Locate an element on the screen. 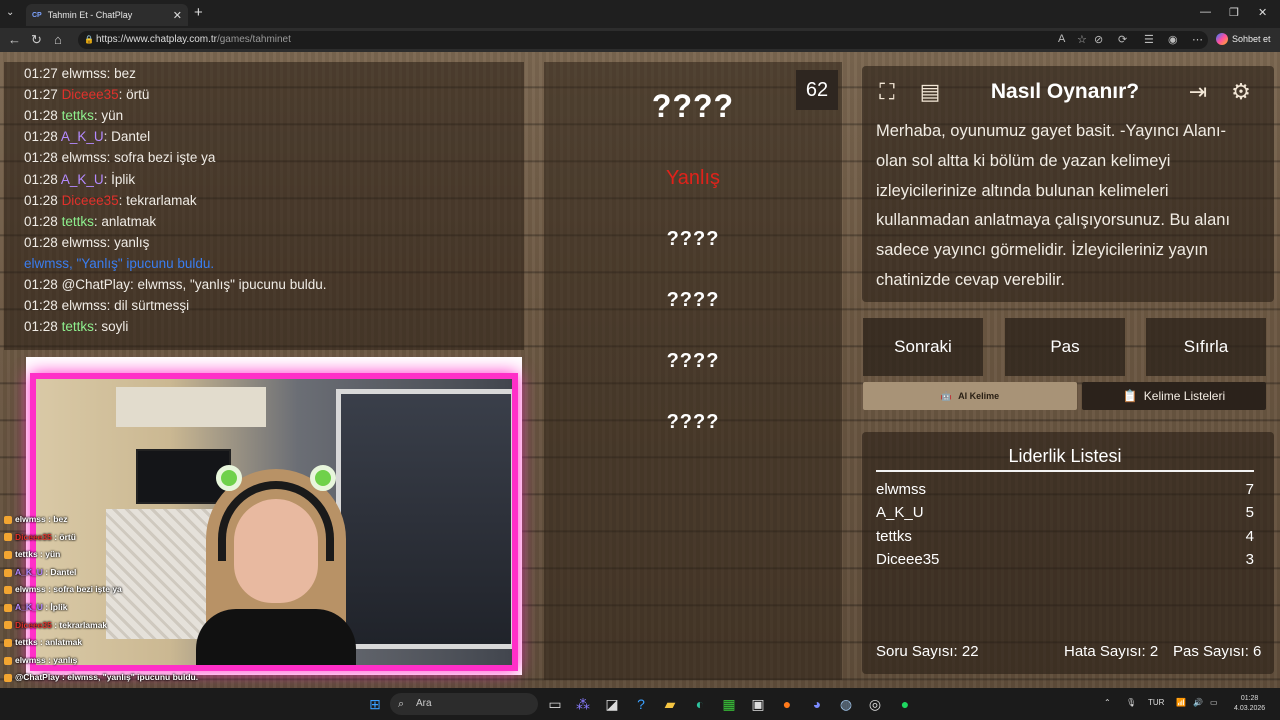 This screenshot has height=720, width=1280. back-icon: ← is located at coordinates (14, 39).